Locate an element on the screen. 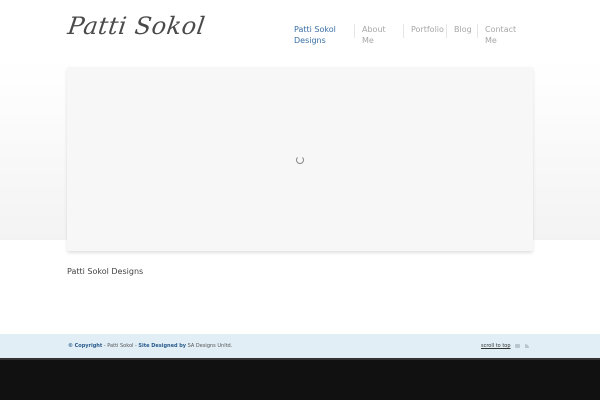  copyright-label: Copyright is located at coordinates (88, 346).